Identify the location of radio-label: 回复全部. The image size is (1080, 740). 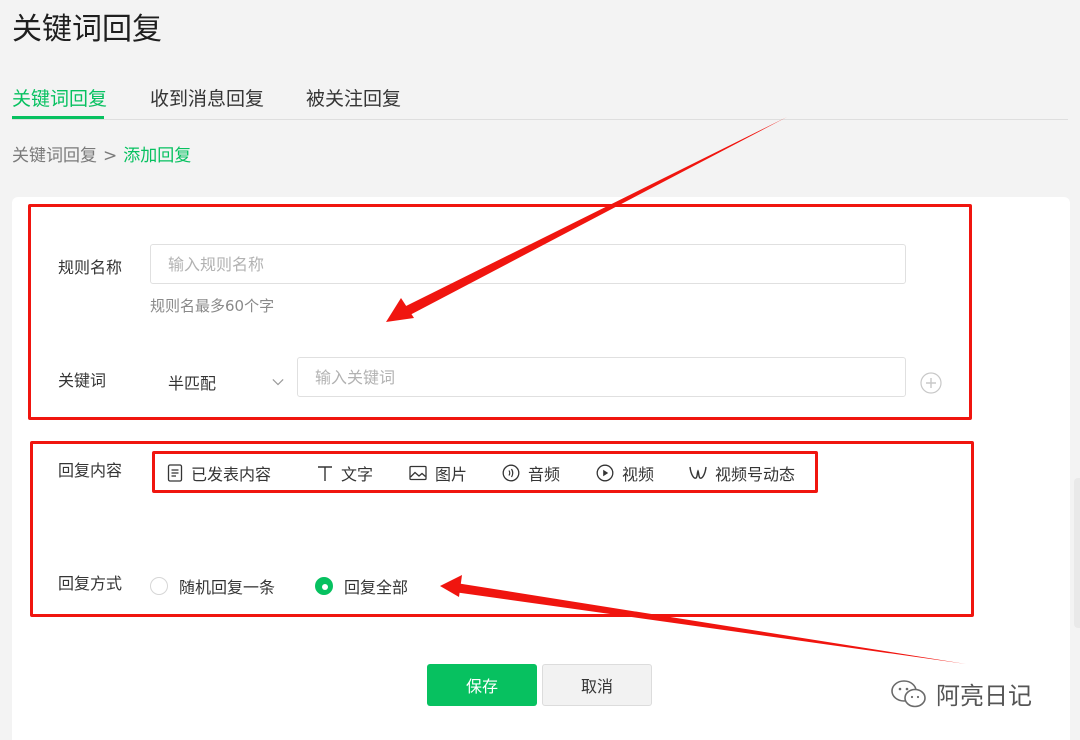
(376, 587).